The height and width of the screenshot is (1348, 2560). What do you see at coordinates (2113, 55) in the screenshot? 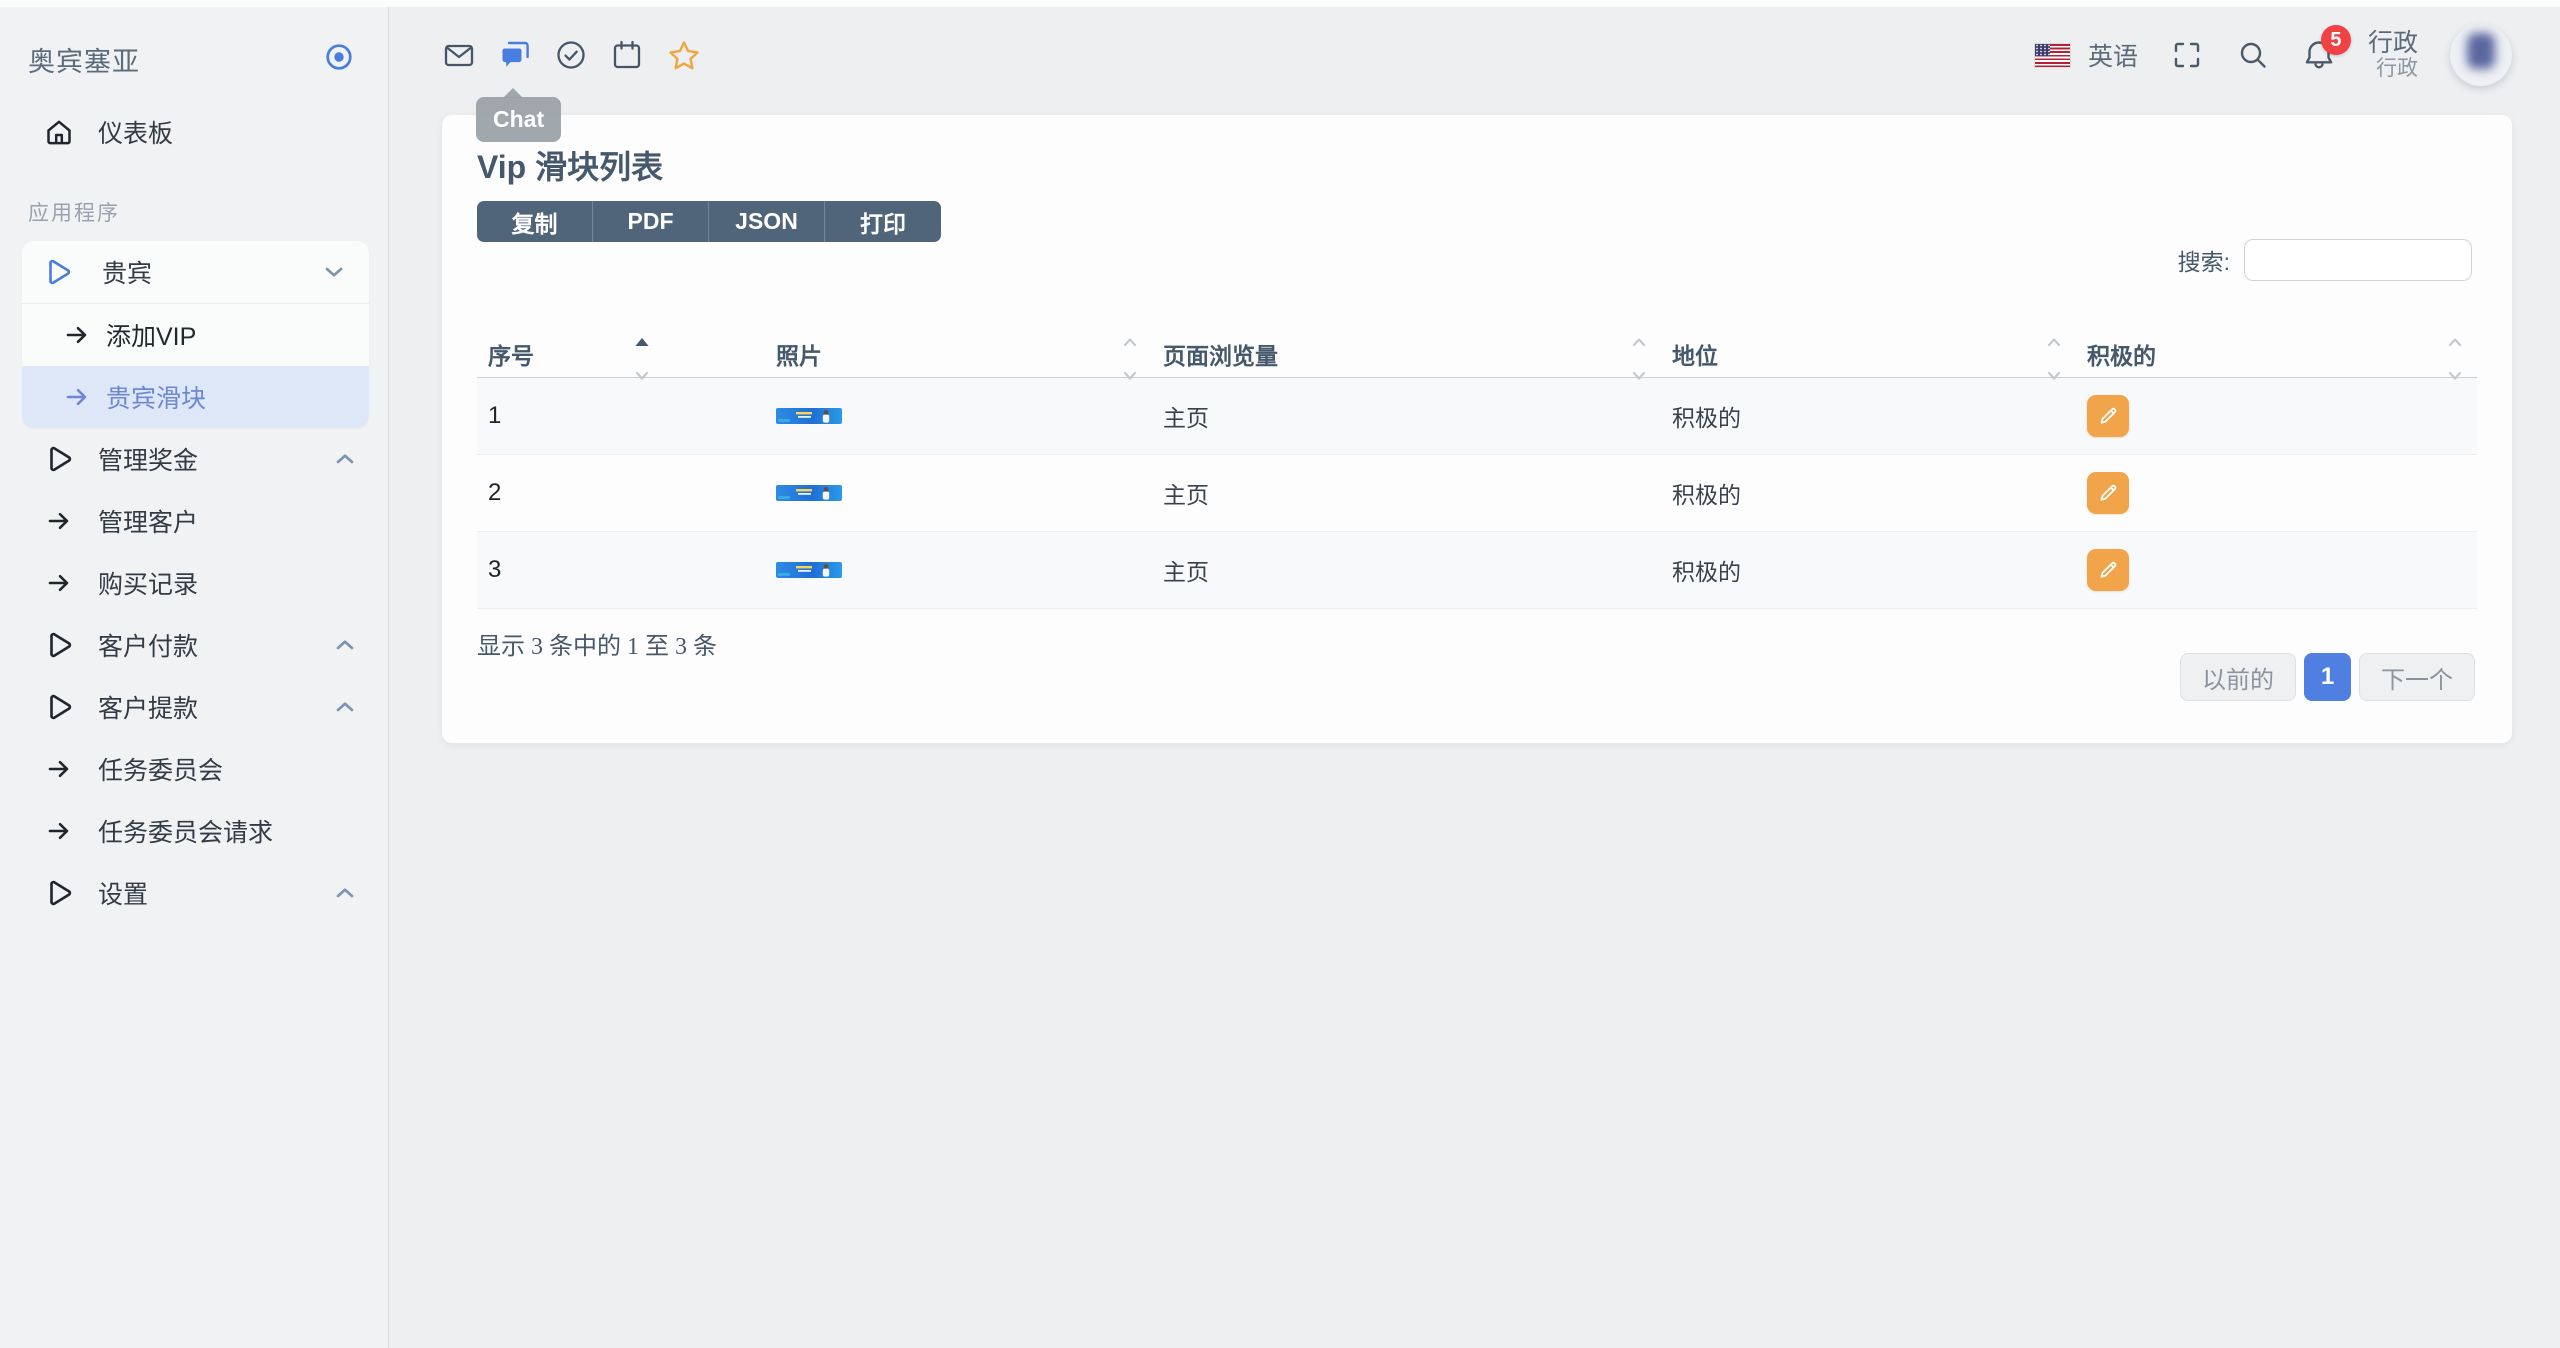
I see `language-selector: 英语` at bounding box center [2113, 55].